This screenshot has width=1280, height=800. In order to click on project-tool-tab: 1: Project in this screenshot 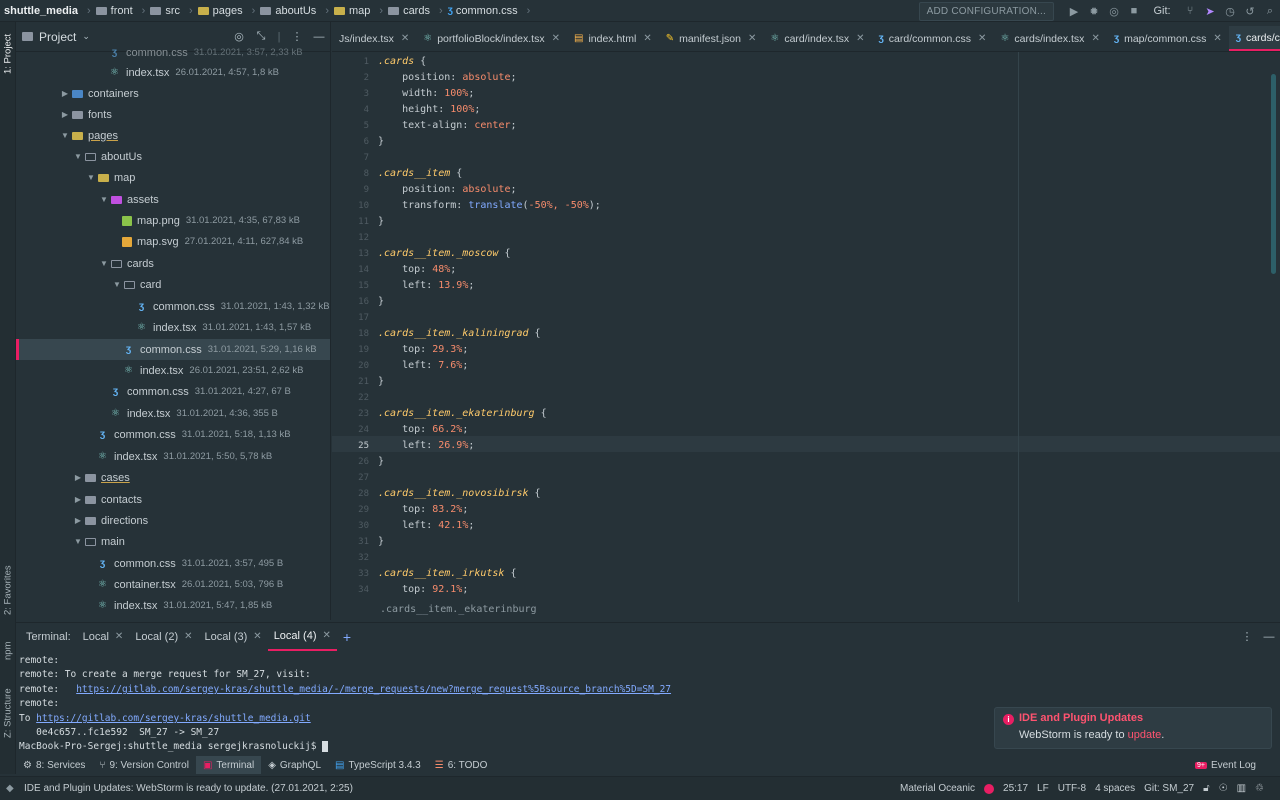, I will do `click(8, 54)`.